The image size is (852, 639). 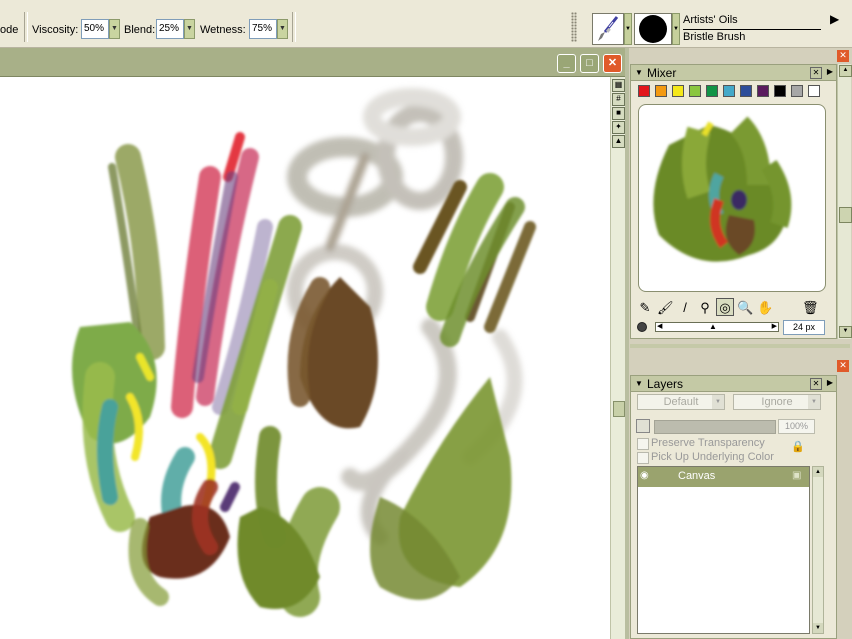 What do you see at coordinates (685, 307) in the screenshot?
I see `mix-color-icon: /` at bounding box center [685, 307].